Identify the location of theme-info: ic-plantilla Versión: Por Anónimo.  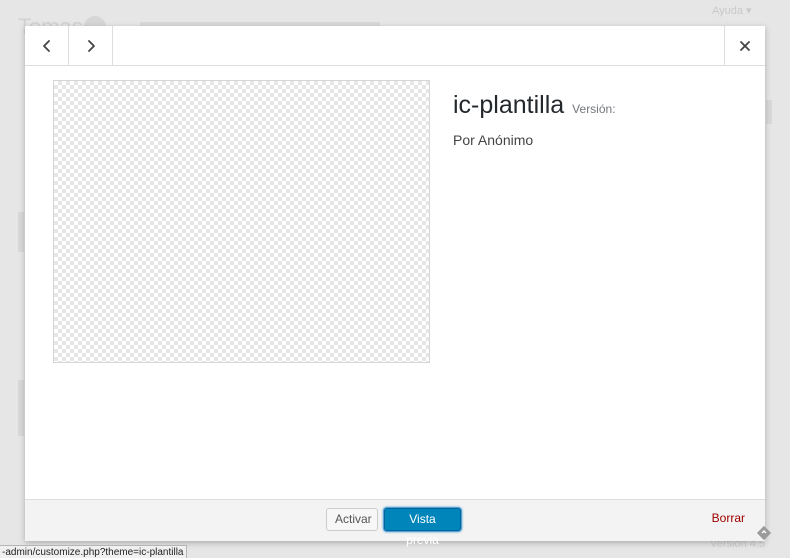
(598, 118).